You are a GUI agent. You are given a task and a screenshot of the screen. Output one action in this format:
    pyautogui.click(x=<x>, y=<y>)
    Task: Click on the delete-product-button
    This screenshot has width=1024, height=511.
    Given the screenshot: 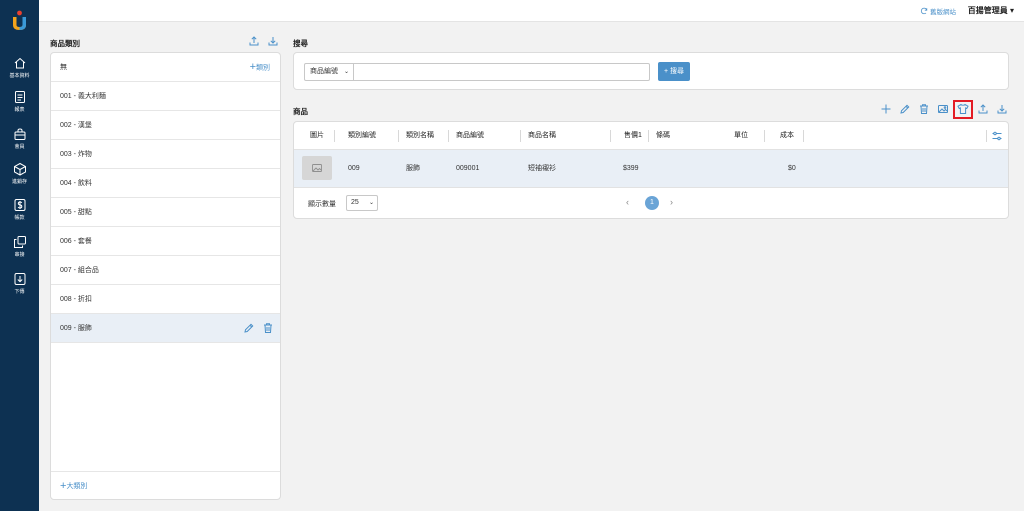 What is the action you would take?
    pyautogui.click(x=924, y=109)
    